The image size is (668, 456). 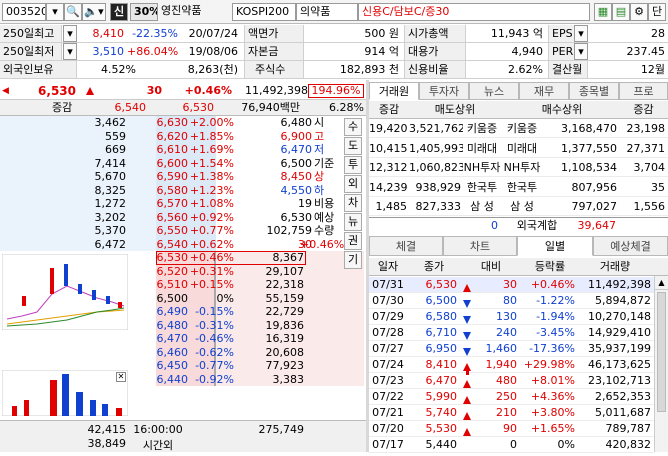 I want to click on ask-price: 6,630, so click(x=172, y=123).